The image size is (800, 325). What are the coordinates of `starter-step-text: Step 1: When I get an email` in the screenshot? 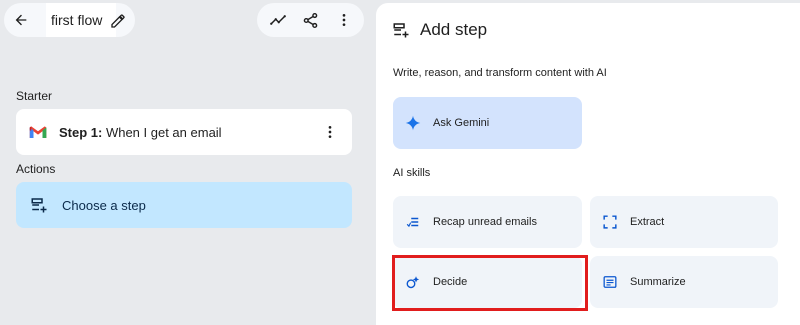 It's located at (140, 132).